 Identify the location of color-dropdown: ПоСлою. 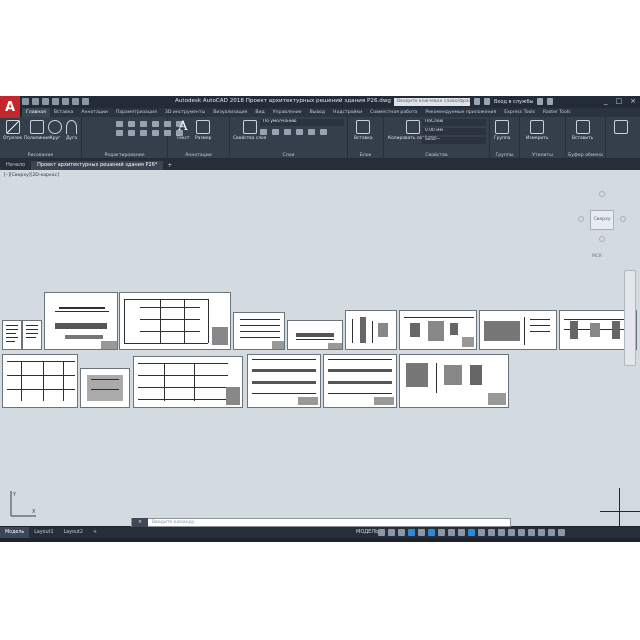
(454, 122).